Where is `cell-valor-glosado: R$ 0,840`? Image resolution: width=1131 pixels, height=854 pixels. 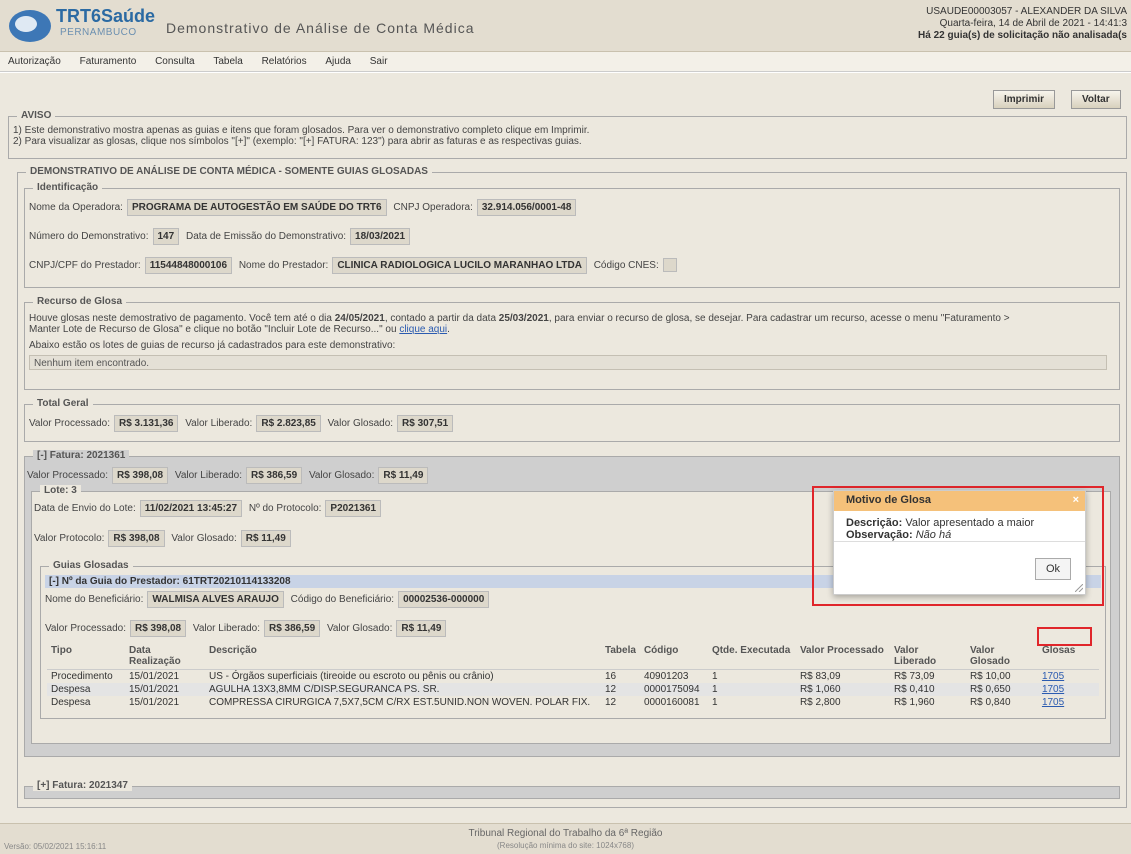 cell-valor-glosado: R$ 0,840 is located at coordinates (990, 702).